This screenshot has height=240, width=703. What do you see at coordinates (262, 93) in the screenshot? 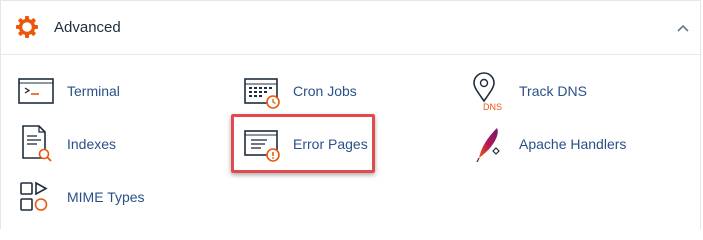
I see `calendar-clock-icon` at bounding box center [262, 93].